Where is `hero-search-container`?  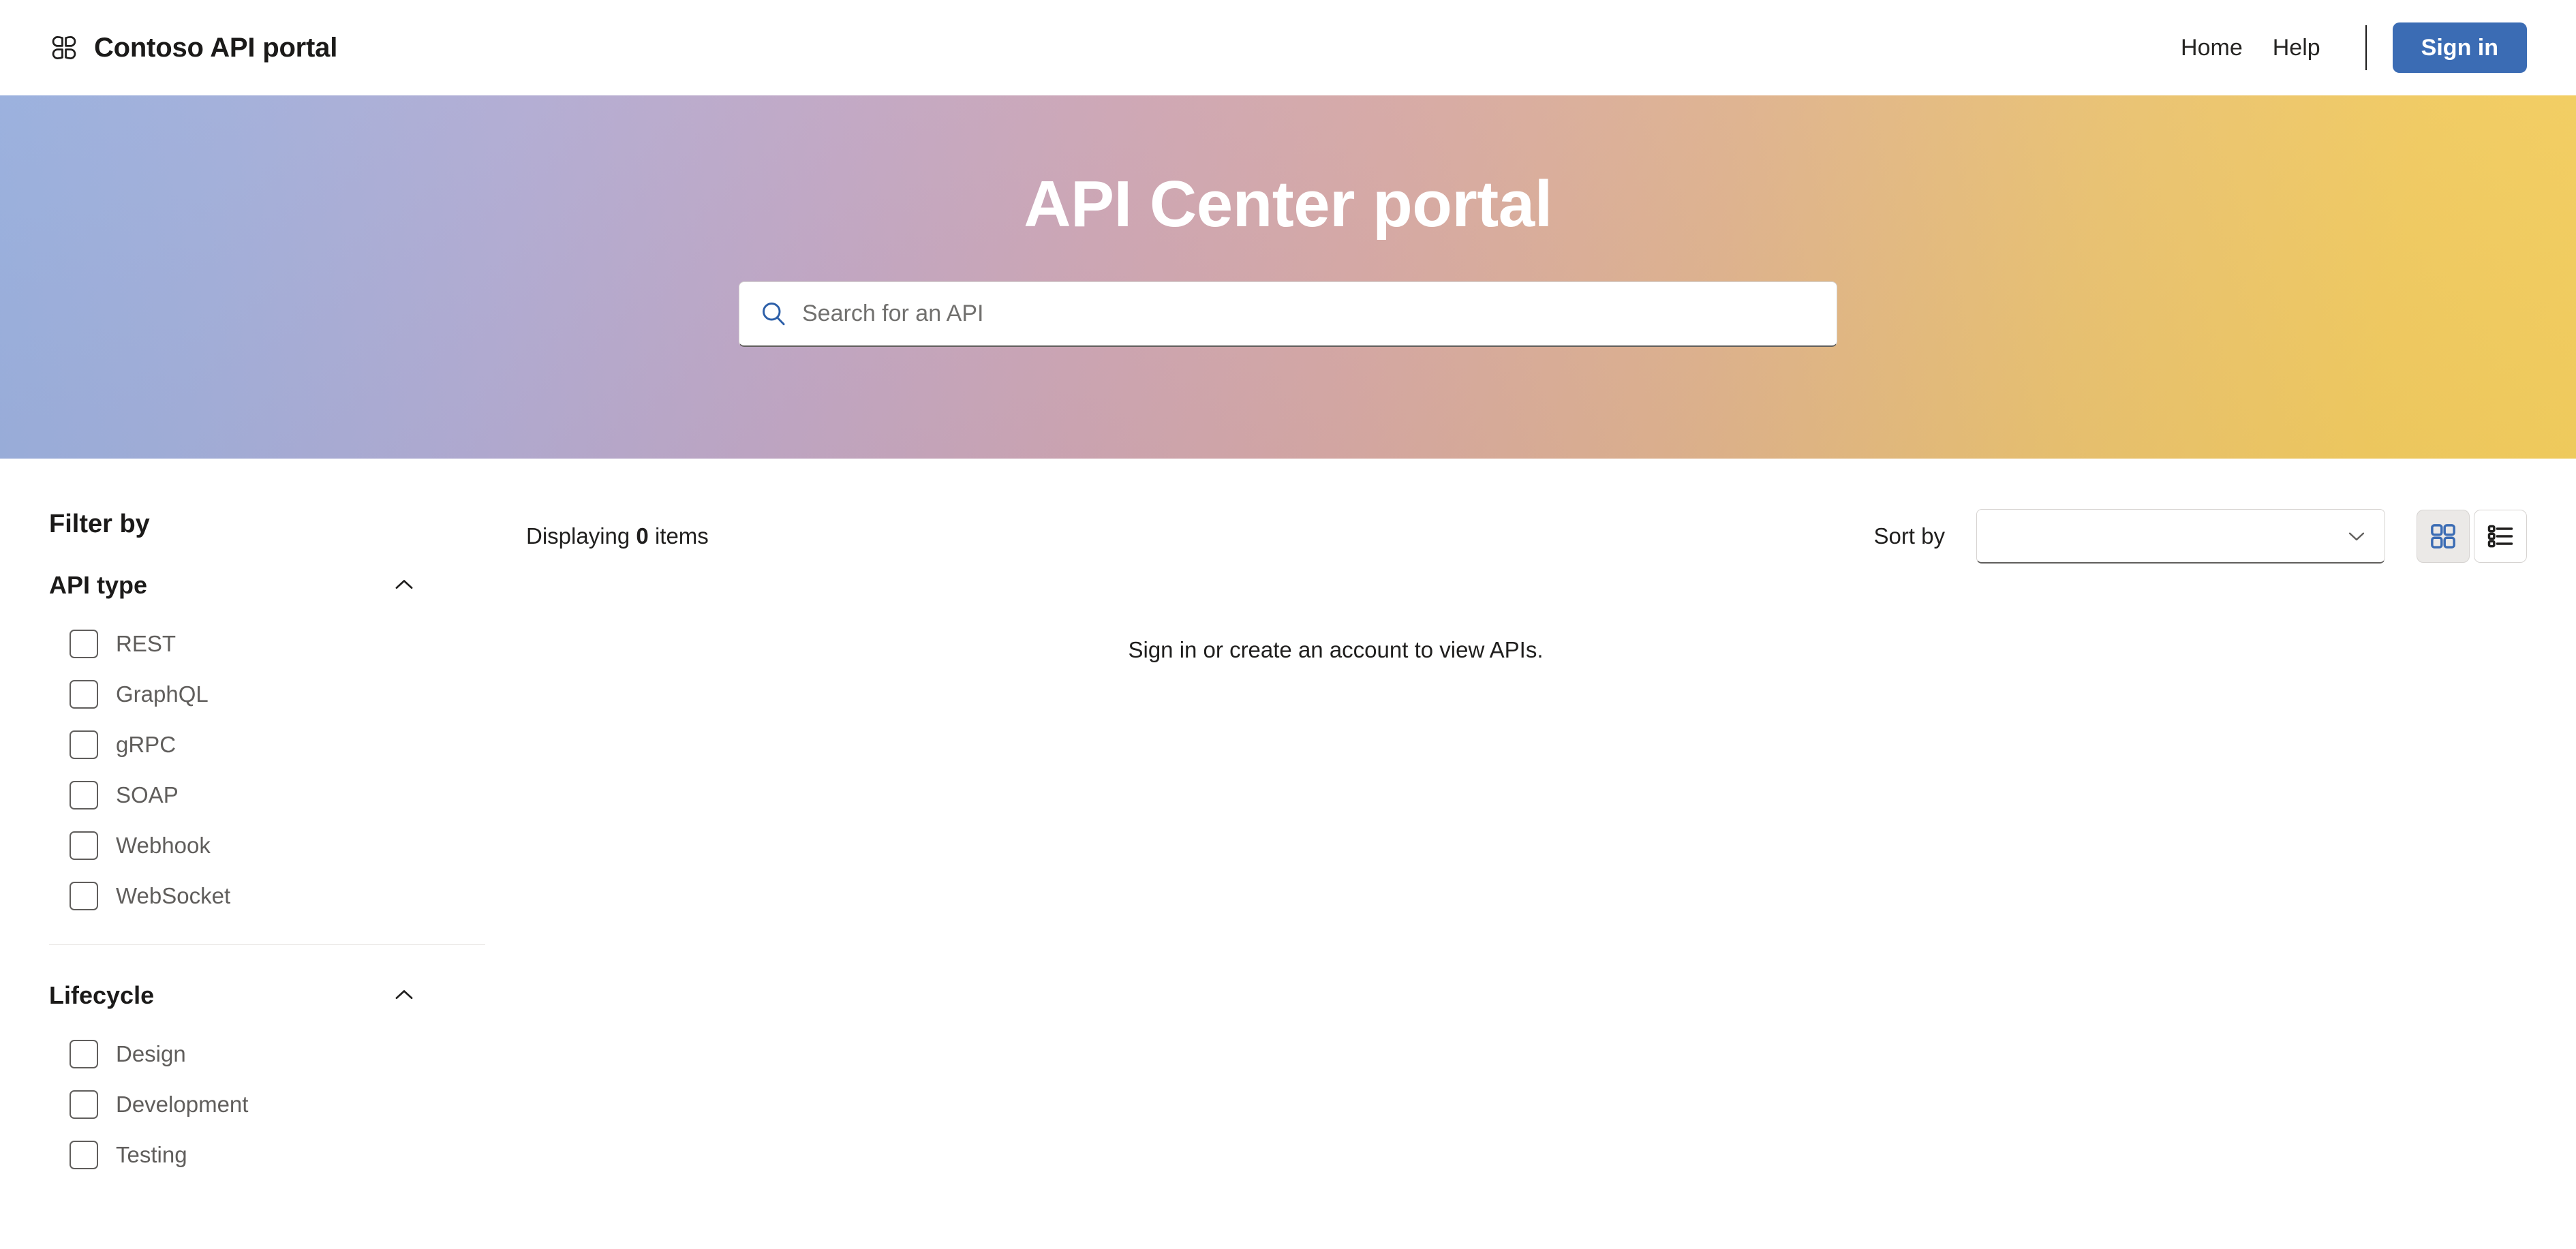 hero-search-container is located at coordinates (1288, 314).